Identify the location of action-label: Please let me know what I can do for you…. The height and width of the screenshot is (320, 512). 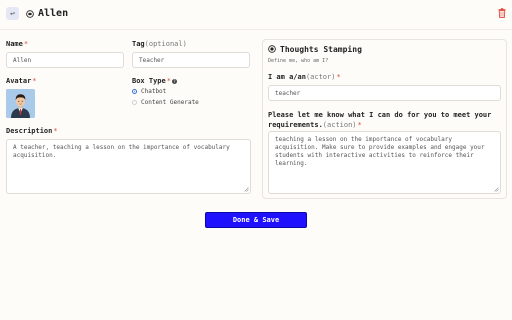
(380, 120).